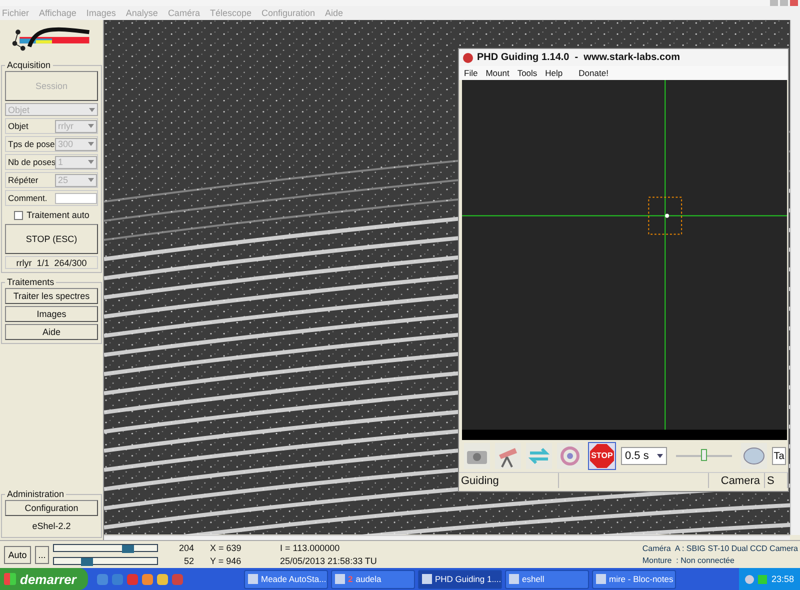  Describe the element at coordinates (477, 456) in the screenshot. I see `camera-icon` at that location.